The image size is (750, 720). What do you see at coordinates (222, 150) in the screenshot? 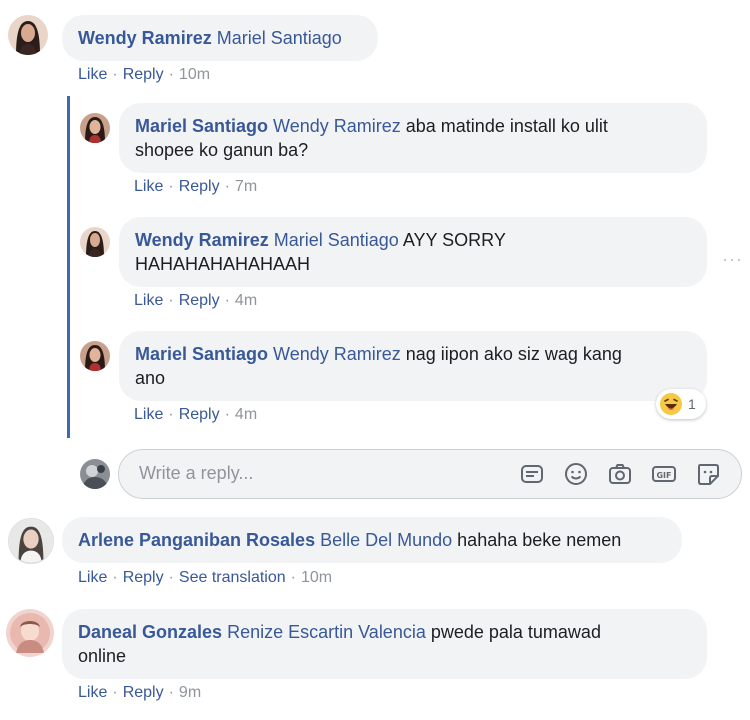
I see `comment-text: shopee ko ganun ba?` at bounding box center [222, 150].